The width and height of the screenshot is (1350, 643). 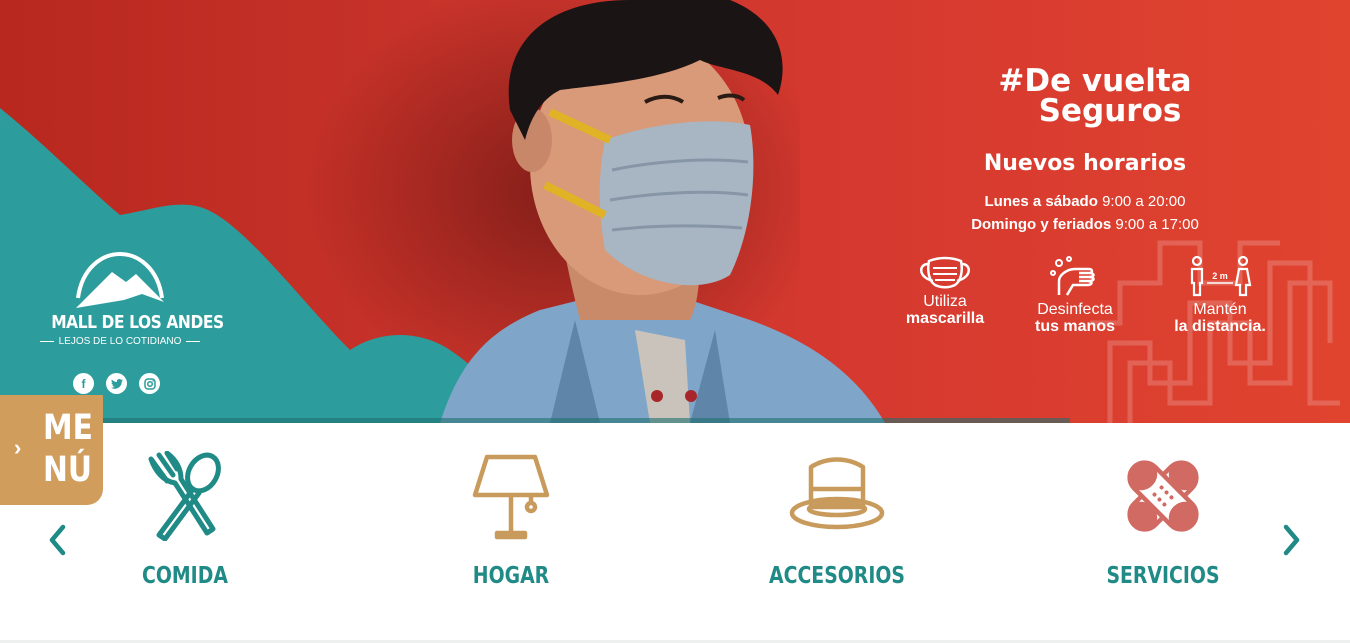 What do you see at coordinates (149, 383) in the screenshot?
I see `instagram-icon` at bounding box center [149, 383].